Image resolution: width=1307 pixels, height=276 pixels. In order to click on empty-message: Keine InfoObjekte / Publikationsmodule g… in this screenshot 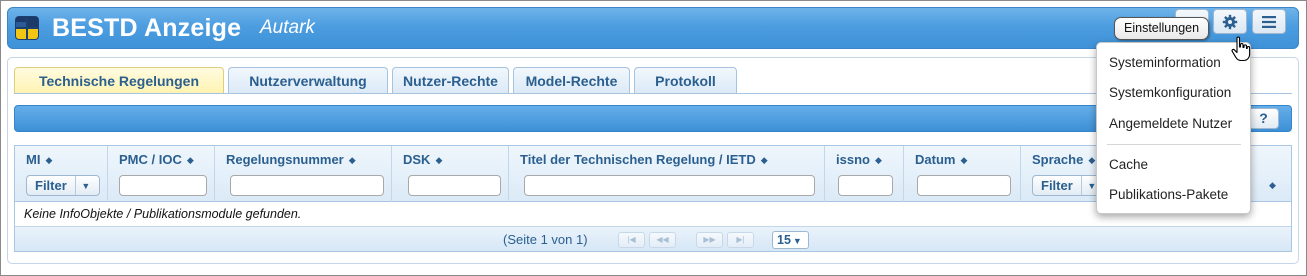, I will do `click(163, 214)`.